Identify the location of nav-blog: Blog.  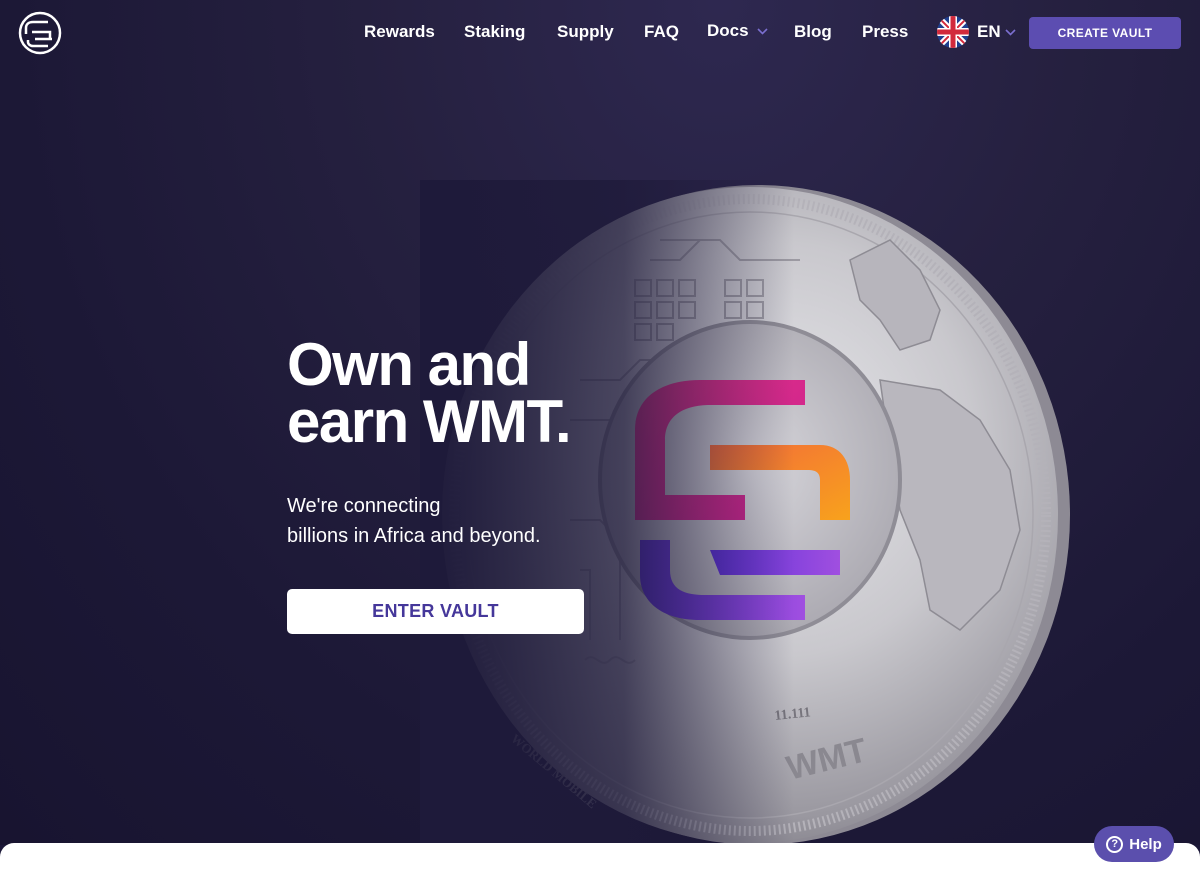
(813, 32).